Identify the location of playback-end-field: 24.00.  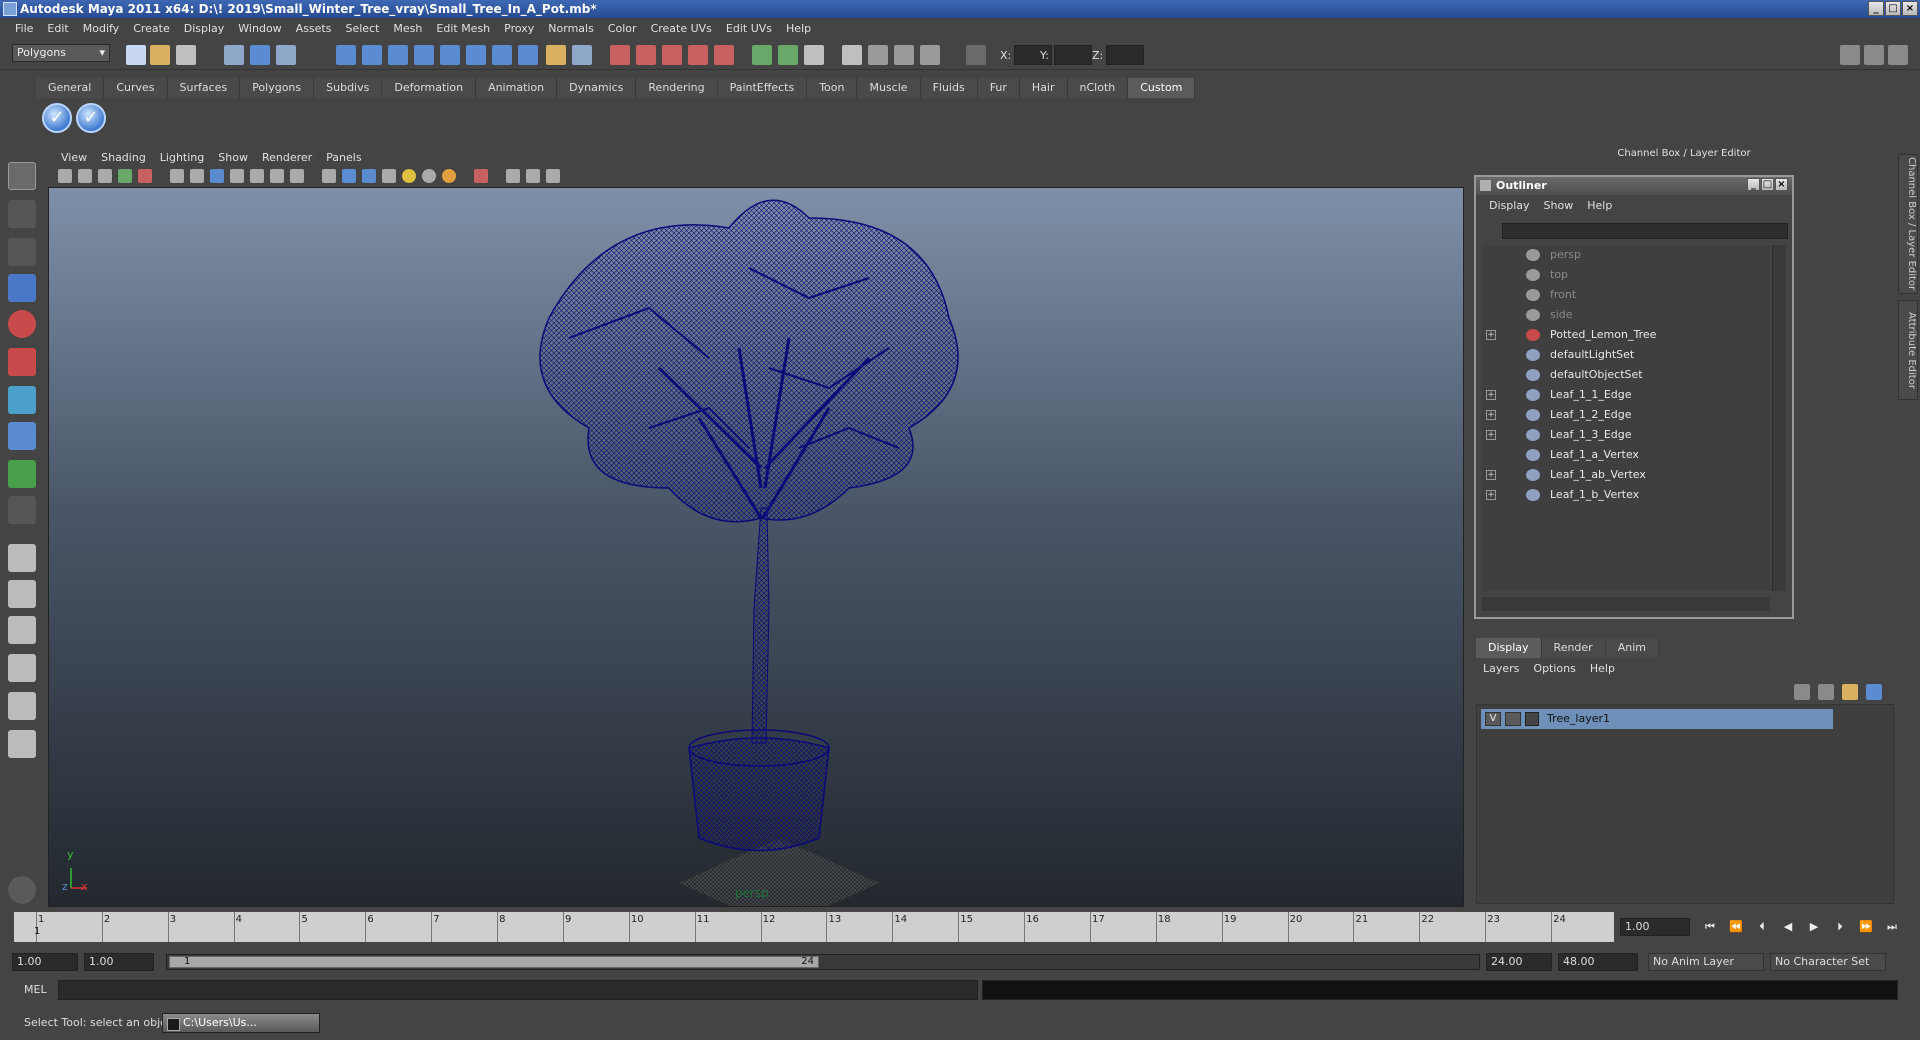
(1519, 962).